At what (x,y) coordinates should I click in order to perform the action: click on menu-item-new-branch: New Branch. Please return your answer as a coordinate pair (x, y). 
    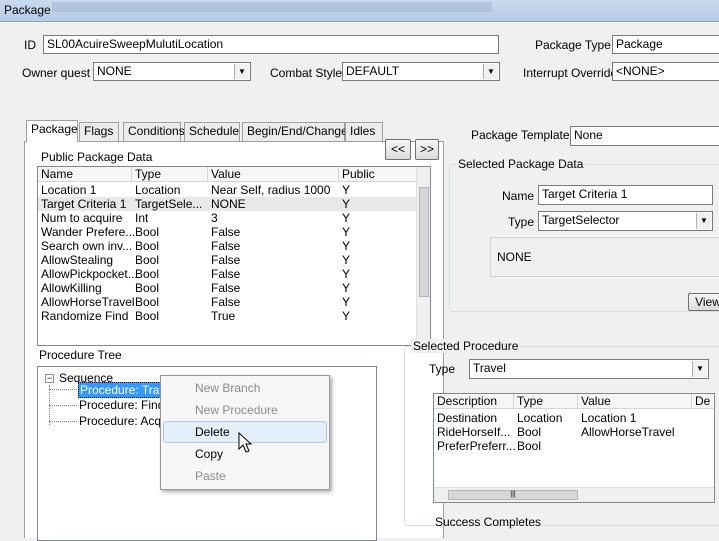
    Looking at the image, I should click on (245, 388).